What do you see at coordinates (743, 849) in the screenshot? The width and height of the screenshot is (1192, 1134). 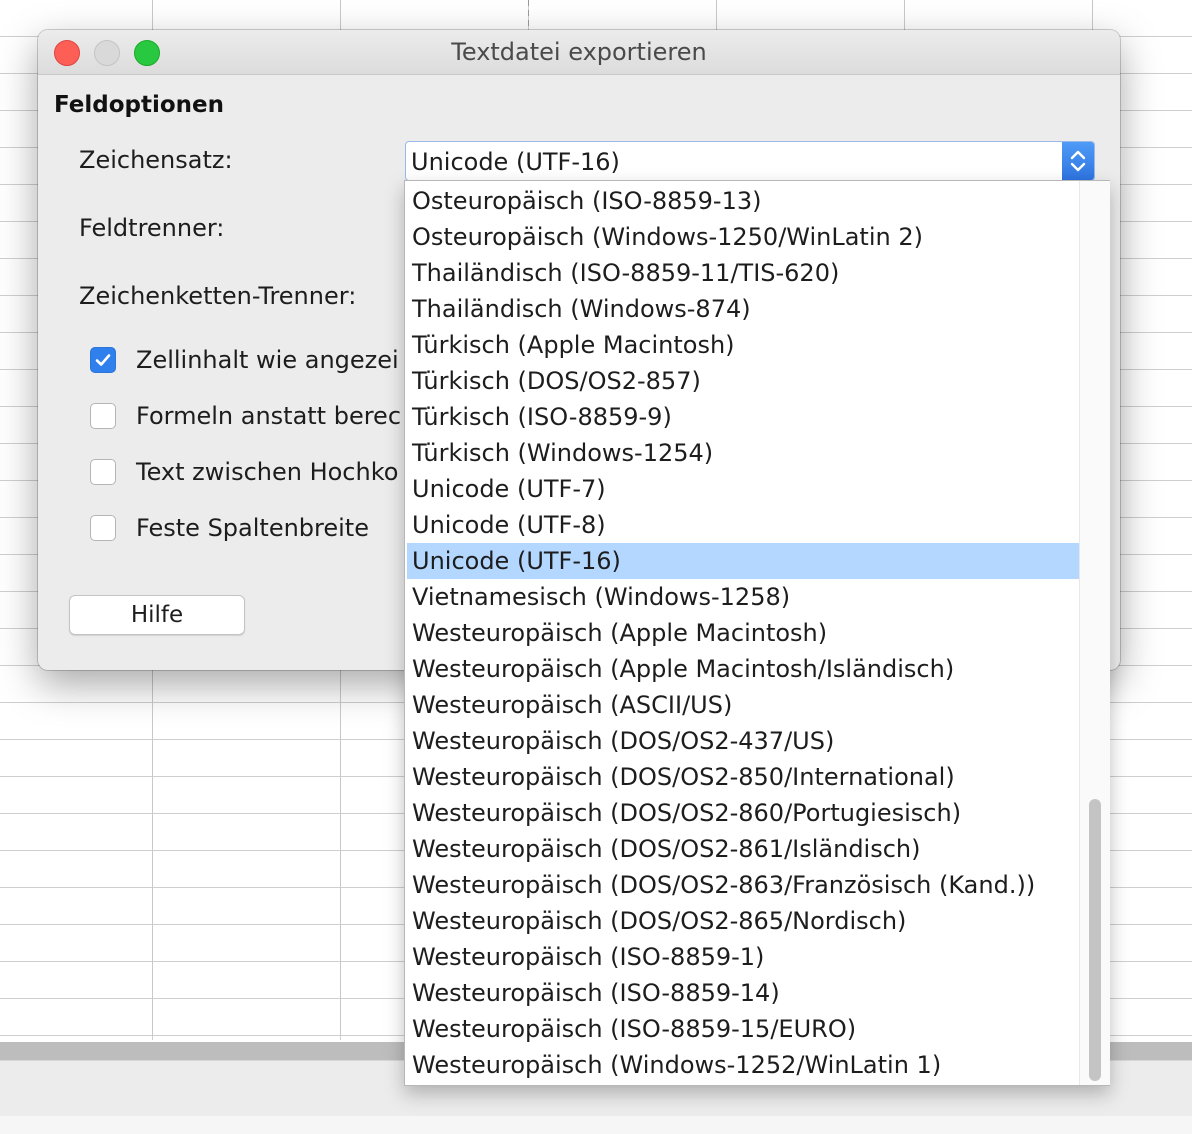 I see `dropdown-option: Westeuropäisch (DOS/OS2-861/Isländisch)` at bounding box center [743, 849].